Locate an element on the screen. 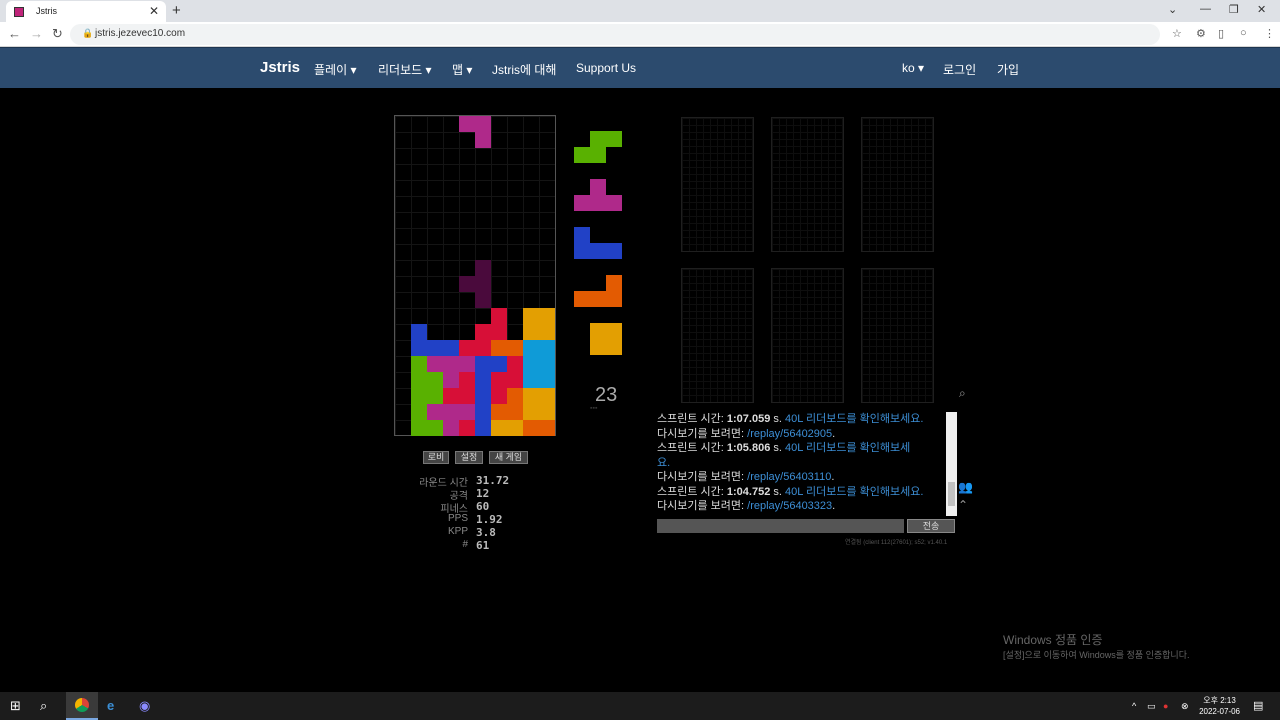 The image size is (1280, 720). nav-about: Jstris에 대해 is located at coordinates (524, 69).